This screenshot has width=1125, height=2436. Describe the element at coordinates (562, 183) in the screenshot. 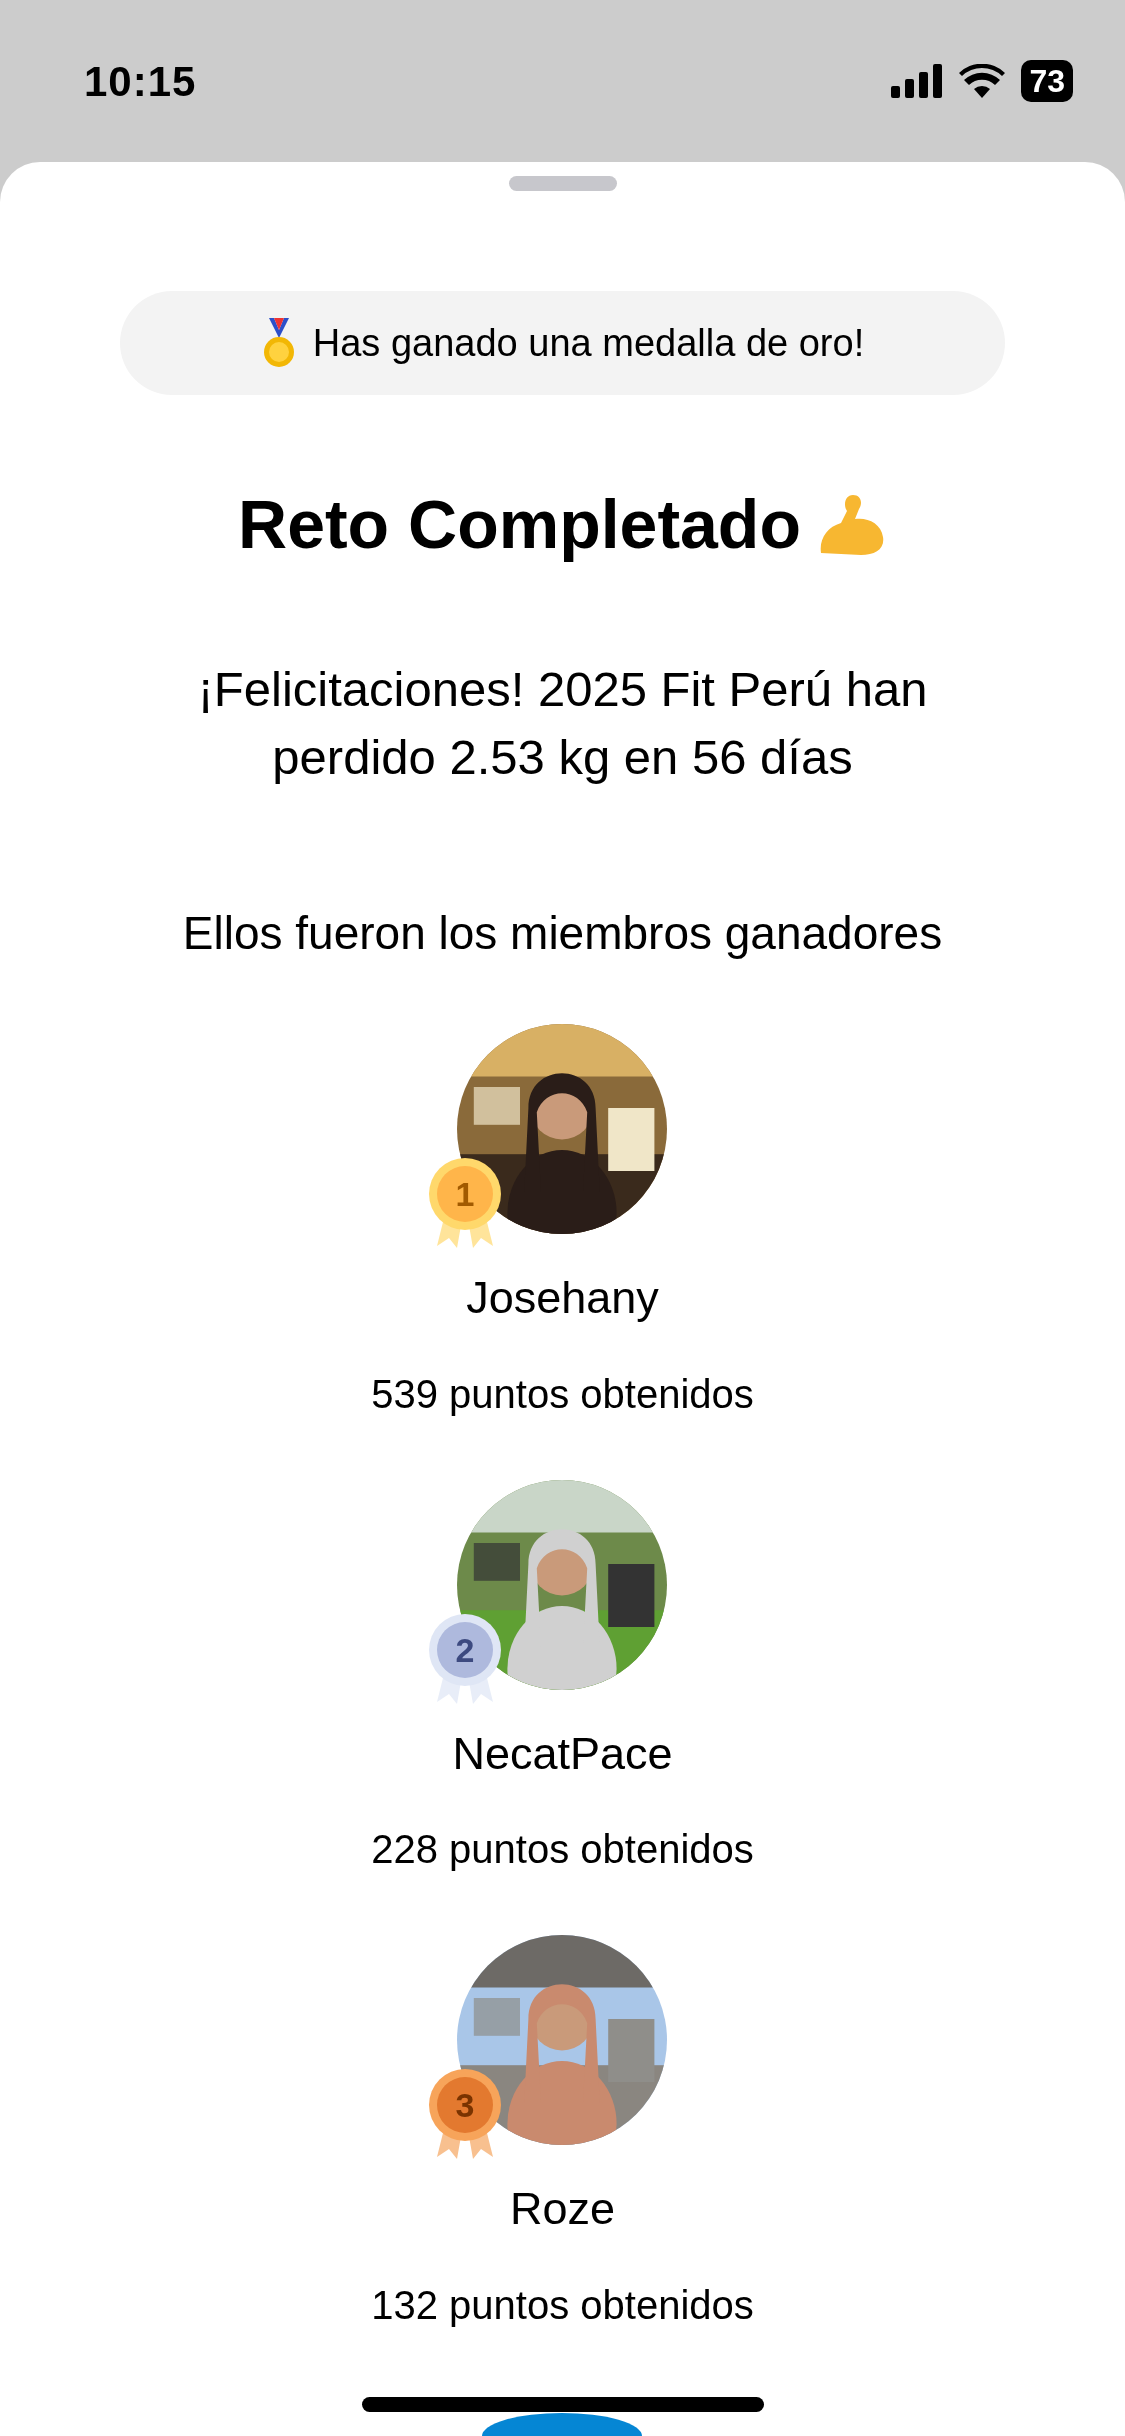

I see `drag-handle` at that location.